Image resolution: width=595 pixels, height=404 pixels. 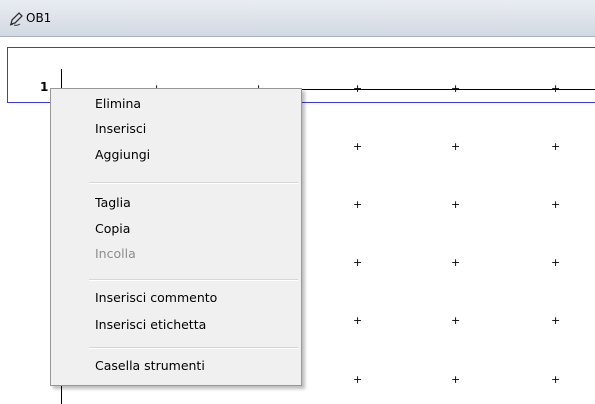 I want to click on window-title: OB1, so click(x=39, y=18).